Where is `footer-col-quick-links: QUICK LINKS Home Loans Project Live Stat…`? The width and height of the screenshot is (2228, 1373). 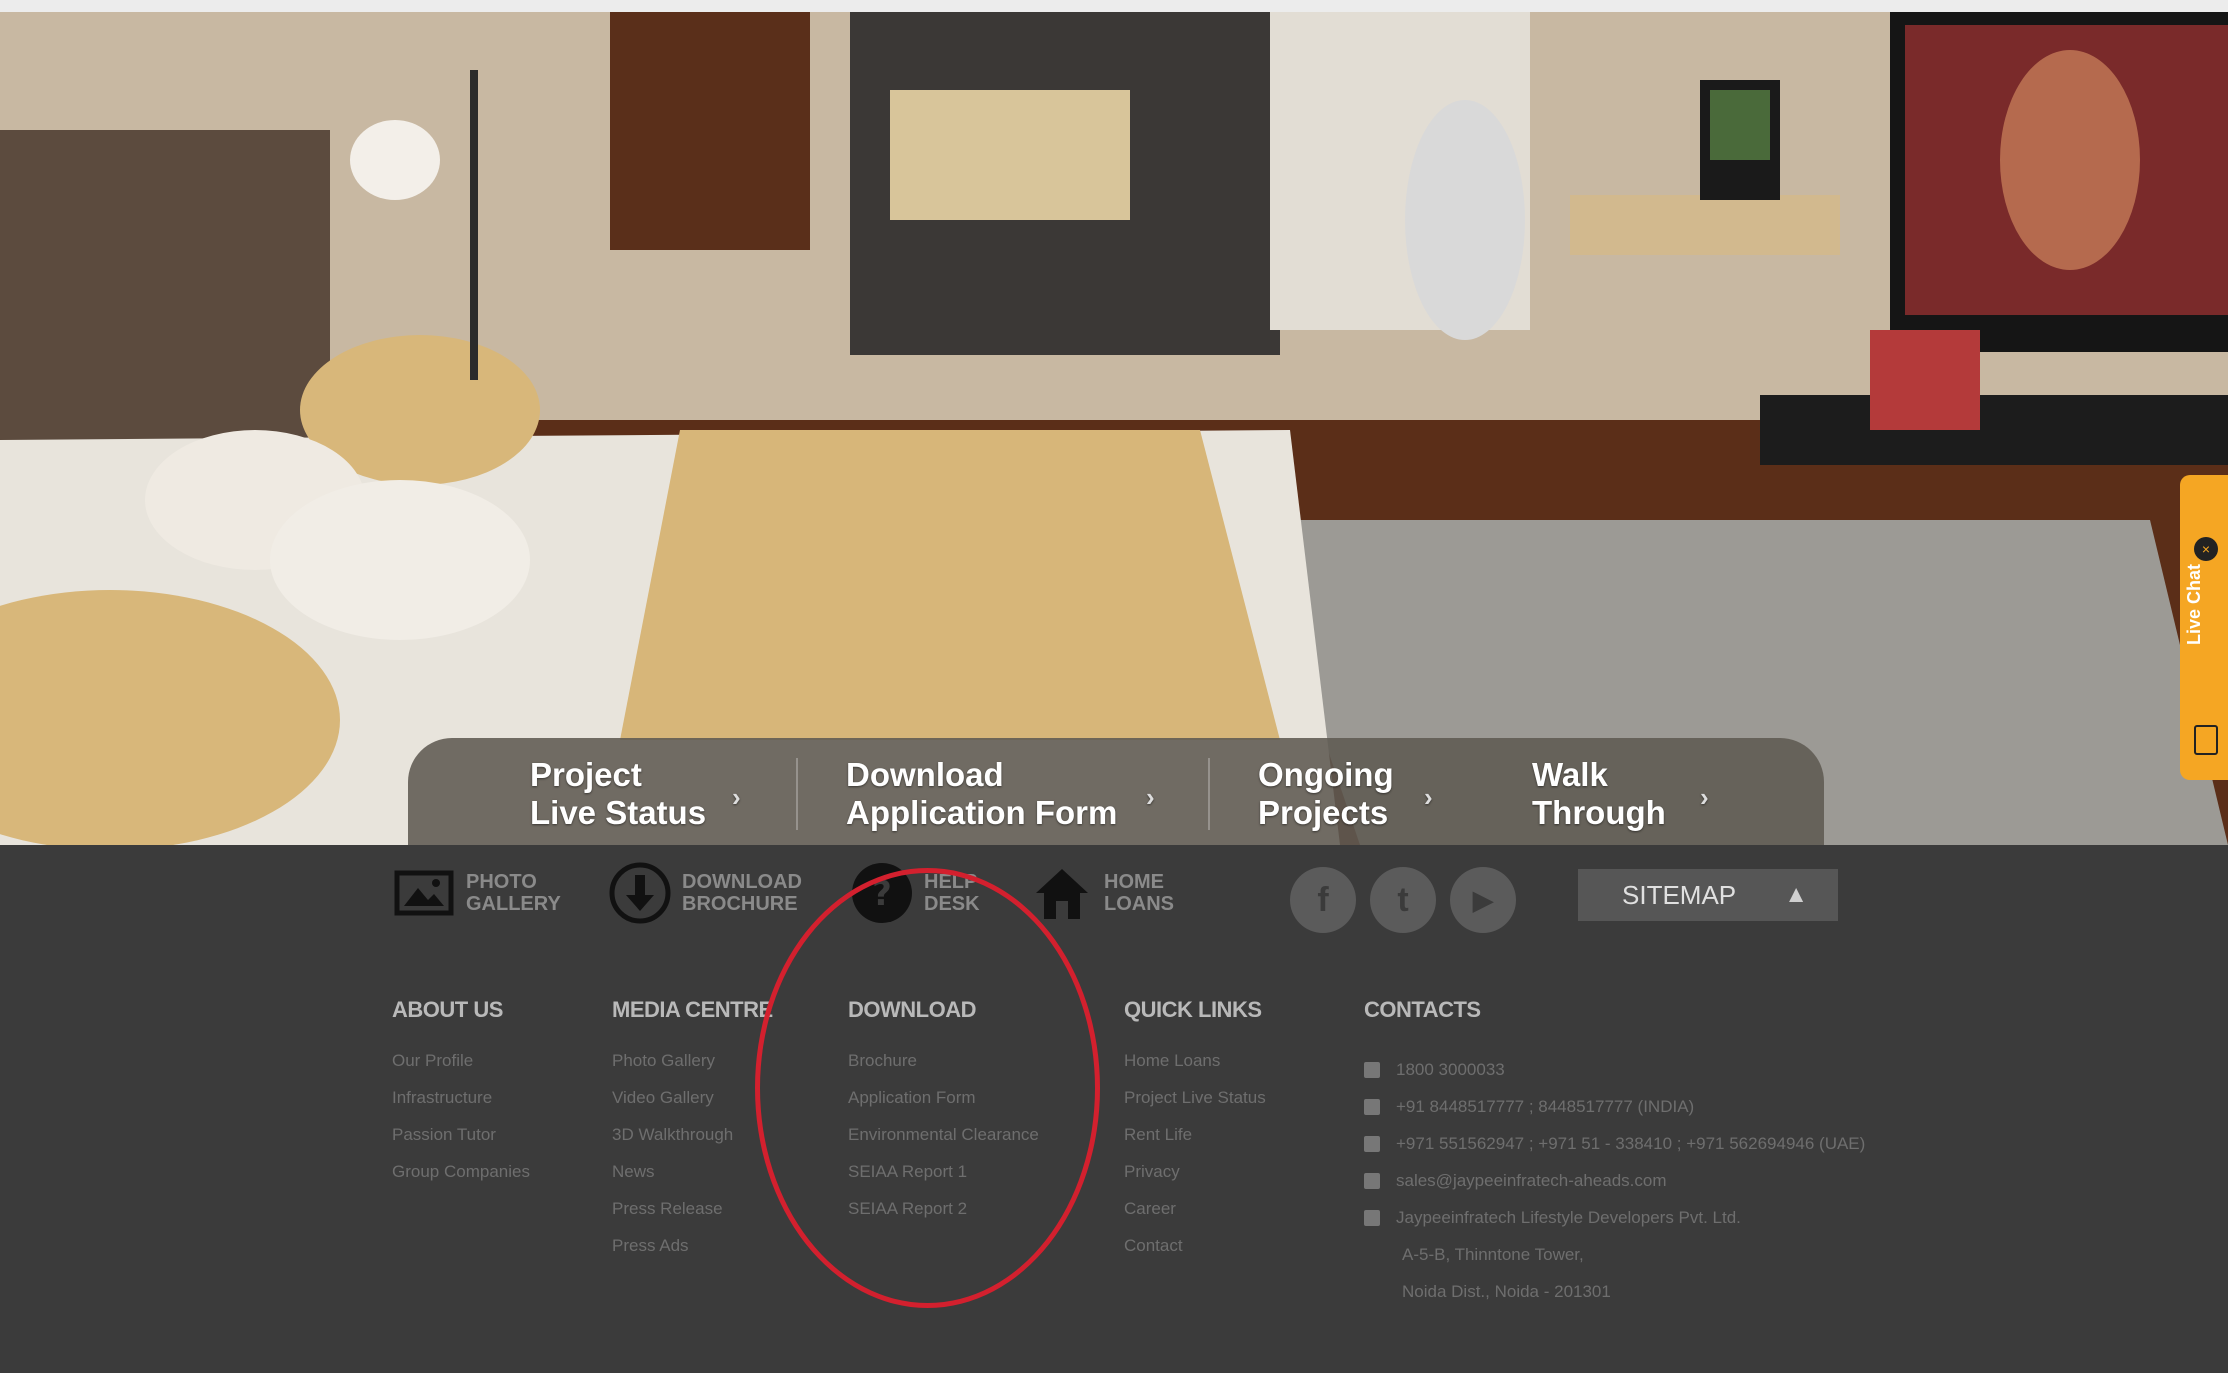
footer-col-quick-links: QUICK LINKS Home Loans Project Live Stat… is located at coordinates (1195, 1135).